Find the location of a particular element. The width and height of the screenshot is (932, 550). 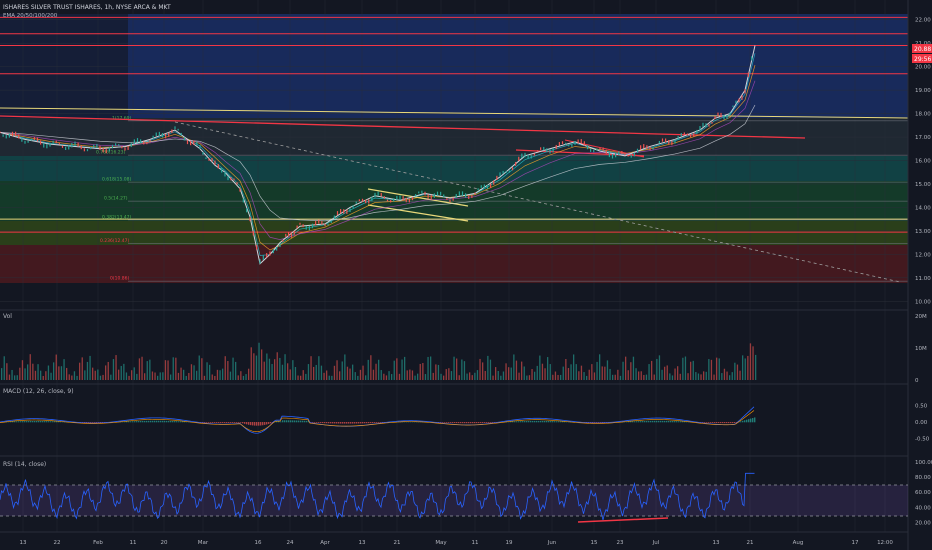

macd-tick-1: 0.00 is located at coordinates (921, 423).